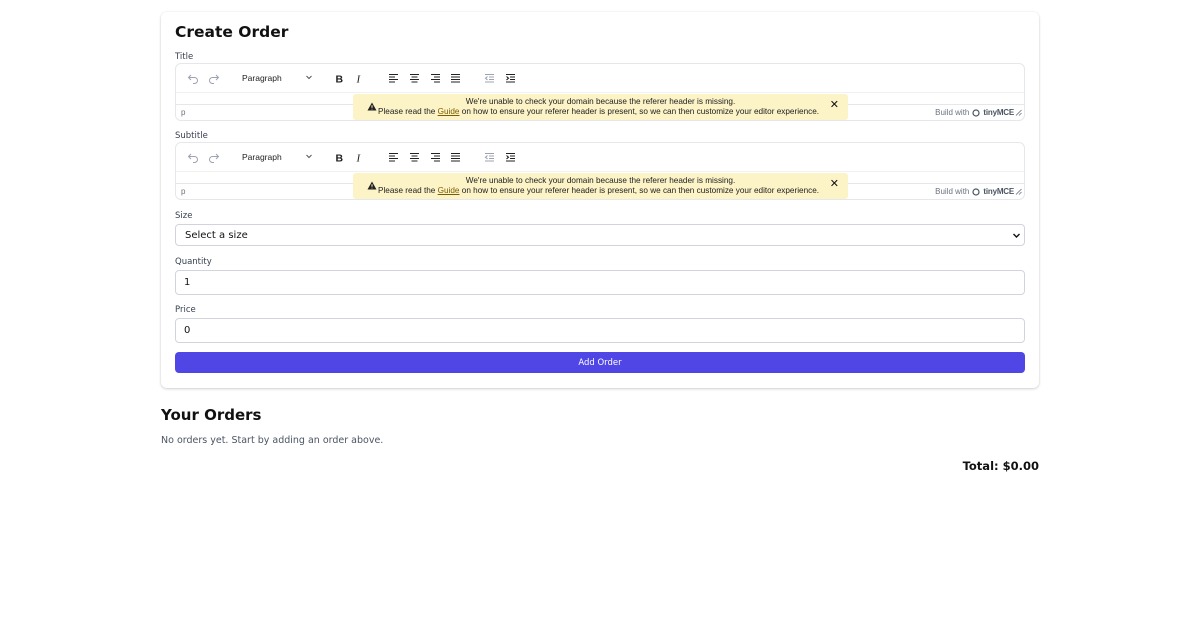  Describe the element at coordinates (185, 310) in the screenshot. I see `price-label: Price` at that location.